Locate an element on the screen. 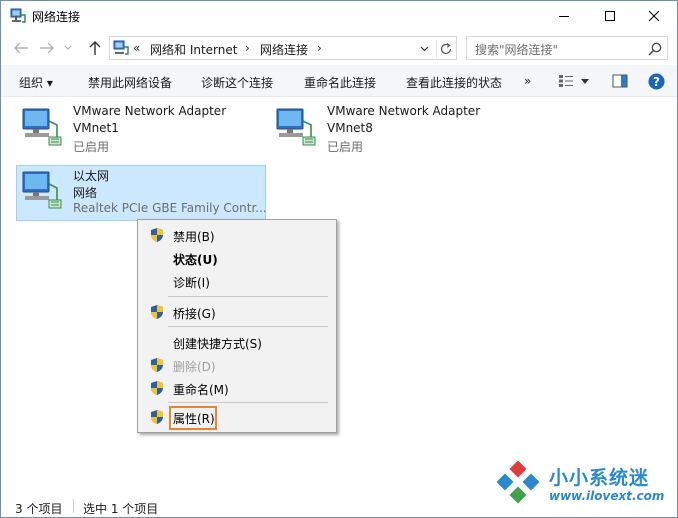 Image resolution: width=678 pixels, height=518 pixels. help-button: ? is located at coordinates (656, 81).